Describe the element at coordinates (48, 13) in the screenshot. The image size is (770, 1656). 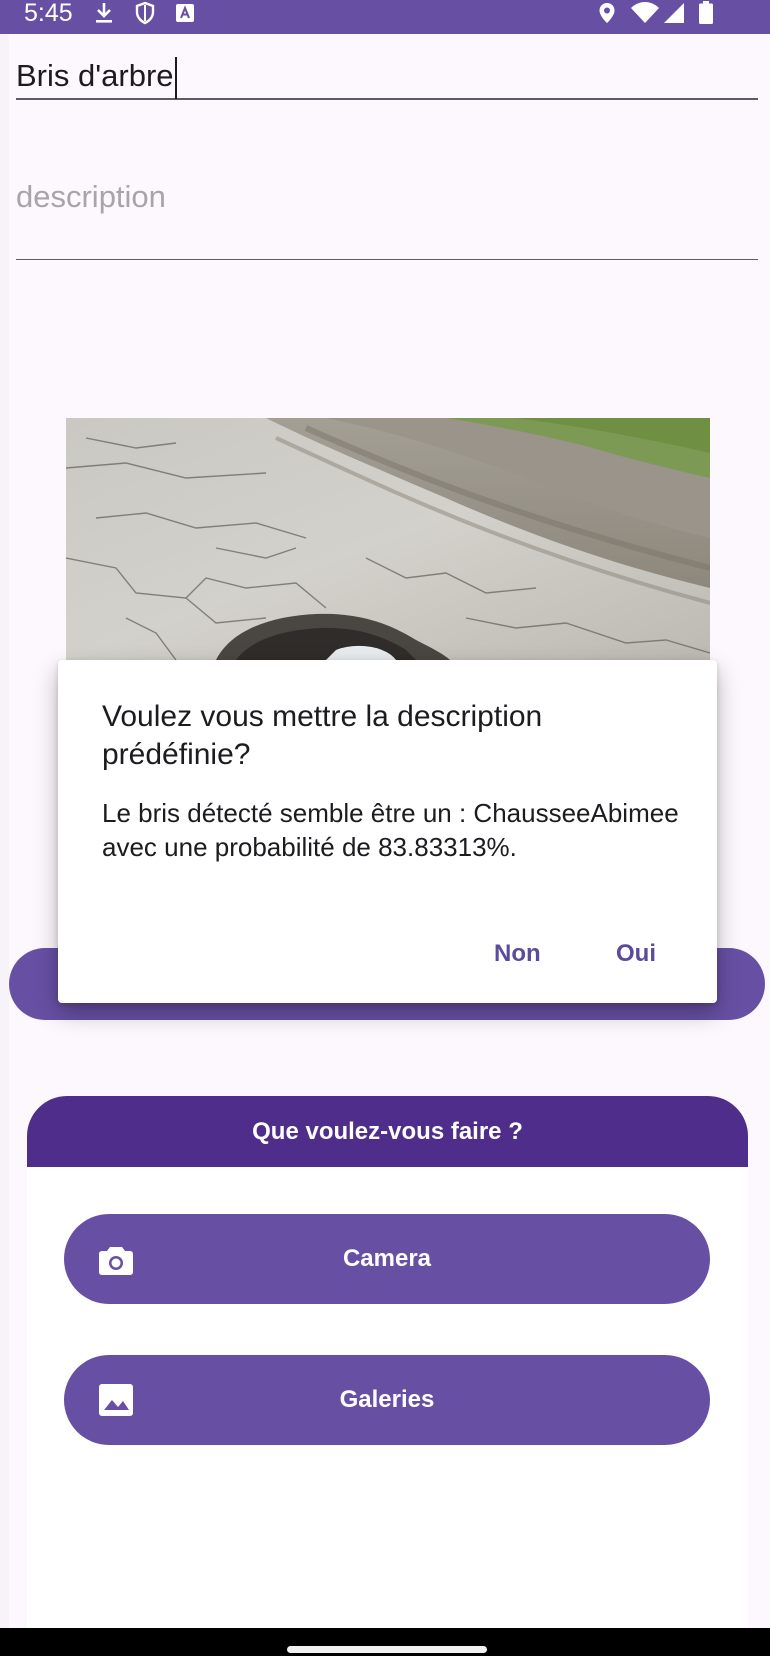
I see `status-time: 5:45` at that location.